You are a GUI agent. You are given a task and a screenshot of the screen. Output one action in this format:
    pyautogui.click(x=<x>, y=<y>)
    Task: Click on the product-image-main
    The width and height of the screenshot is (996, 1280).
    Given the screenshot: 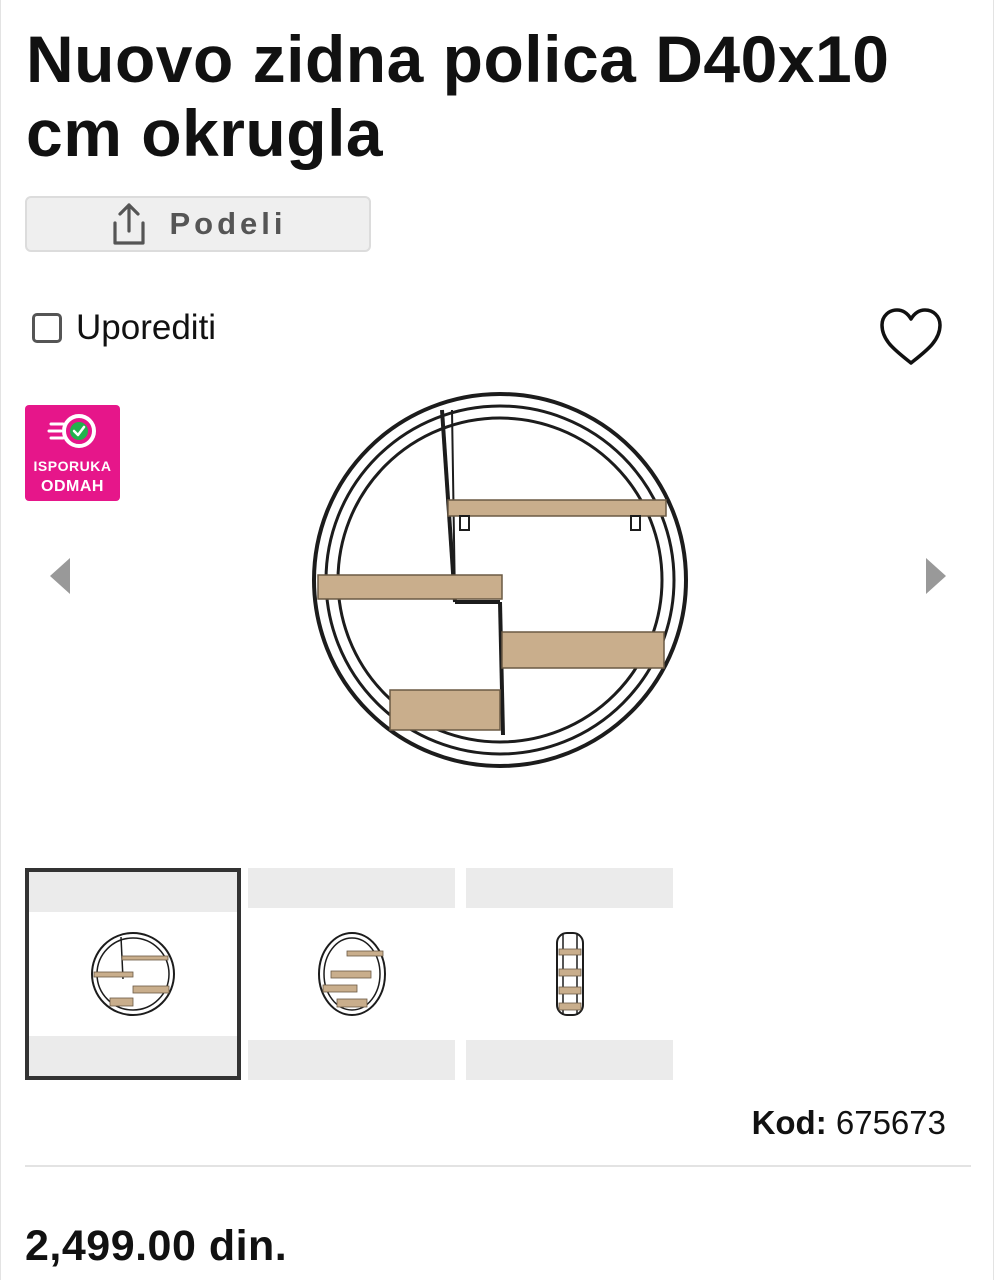 What is the action you would take?
    pyautogui.click(x=500, y=580)
    